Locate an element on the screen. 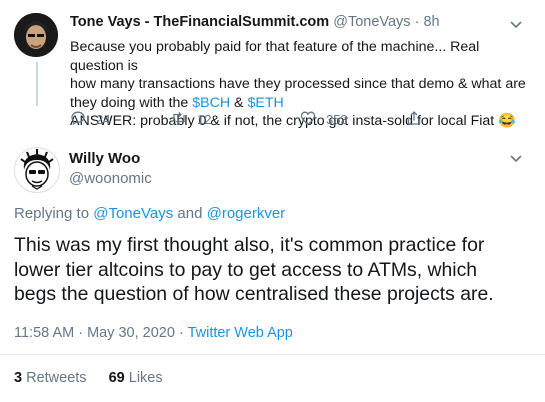  engagement-stats: 3 Retweets 69 Likes is located at coordinates (97, 378).